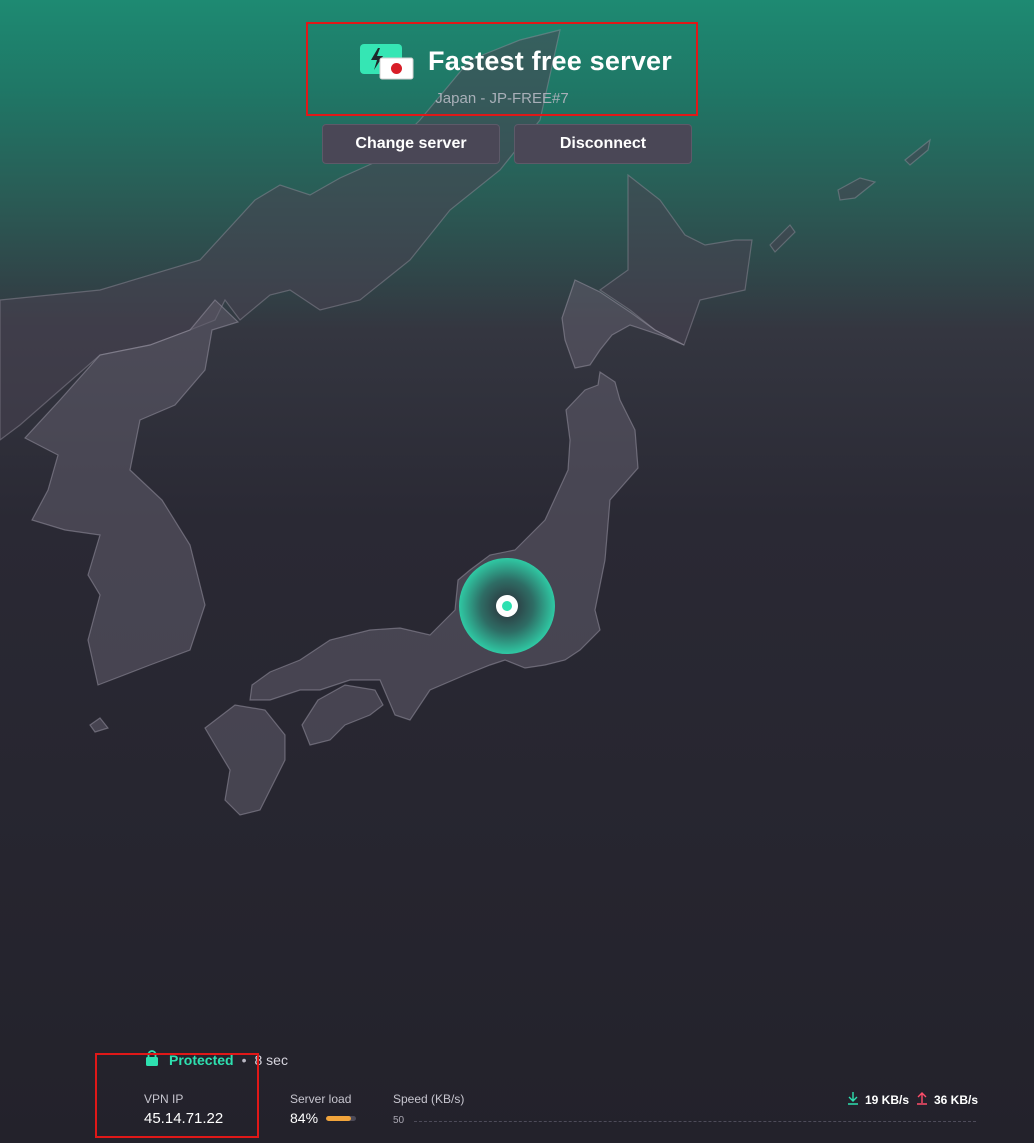 This screenshot has width=1034, height=1143. Describe the element at coordinates (321, 1099) in the screenshot. I see `server-load-label: Server load` at that location.